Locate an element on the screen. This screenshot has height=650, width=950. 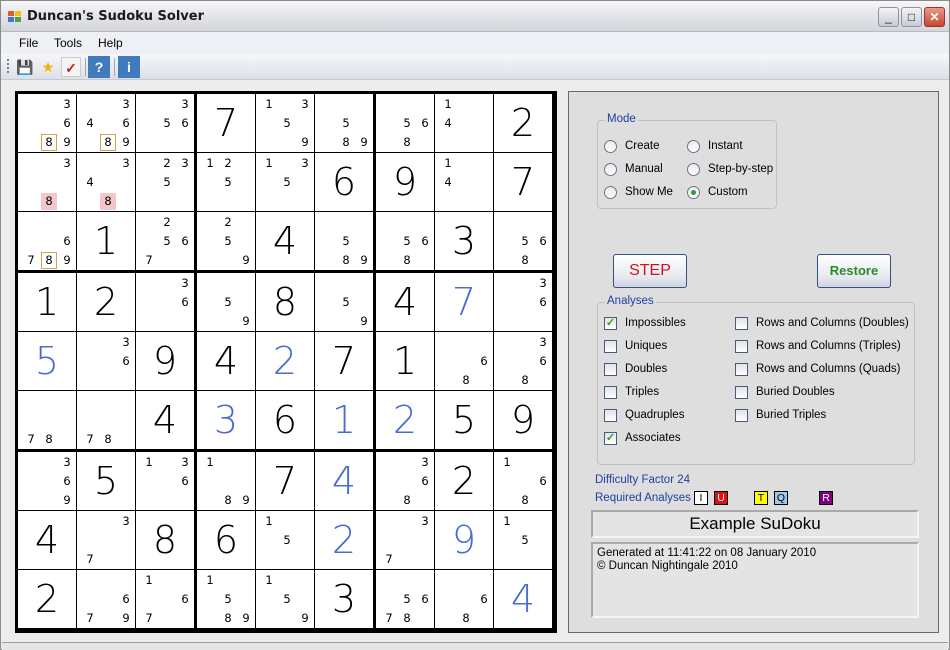
save-icon: 💾 is located at coordinates (25, 67).